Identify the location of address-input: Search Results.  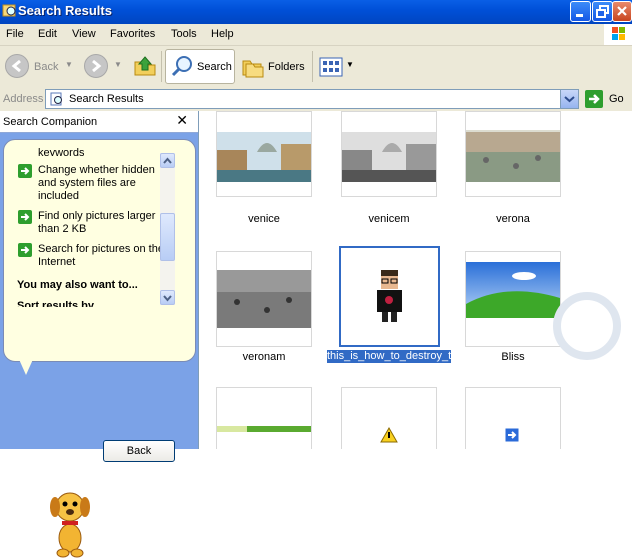
(312, 99).